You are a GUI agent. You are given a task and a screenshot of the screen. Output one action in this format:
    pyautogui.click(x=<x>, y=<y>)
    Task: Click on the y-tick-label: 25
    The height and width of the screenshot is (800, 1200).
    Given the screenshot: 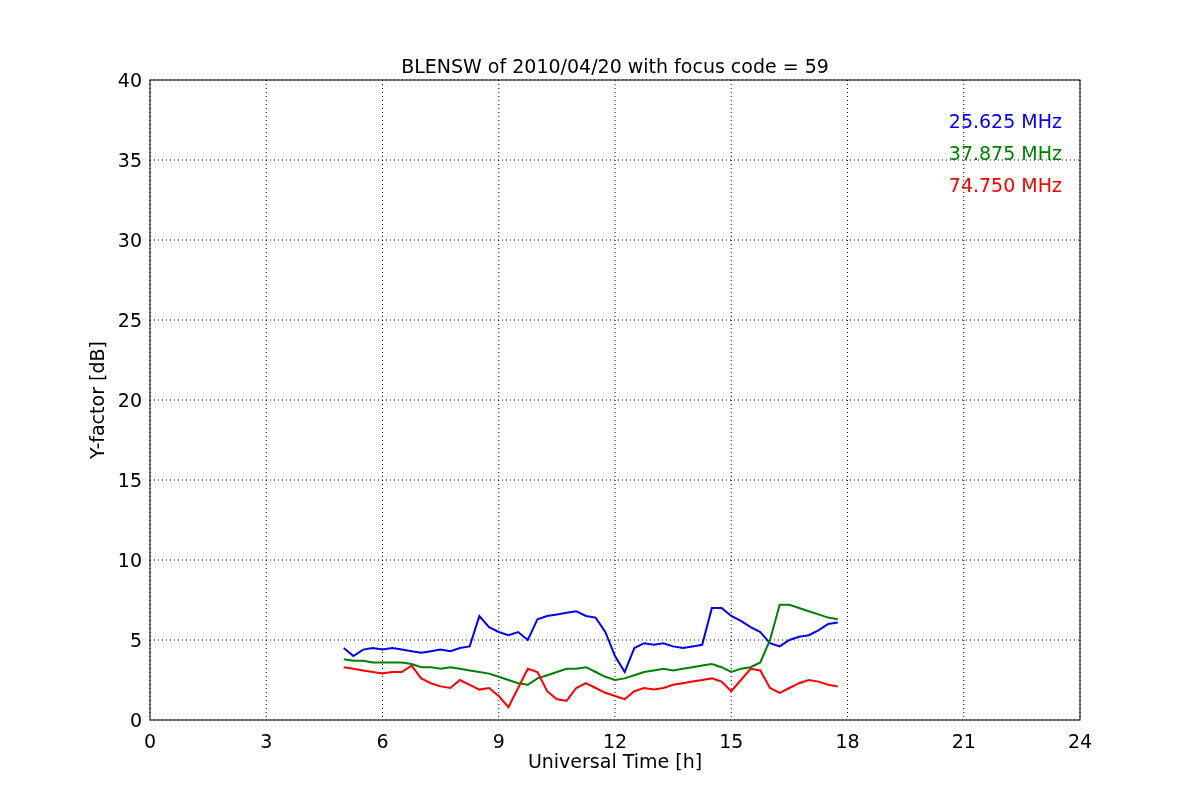 What is the action you would take?
    pyautogui.click(x=129, y=320)
    